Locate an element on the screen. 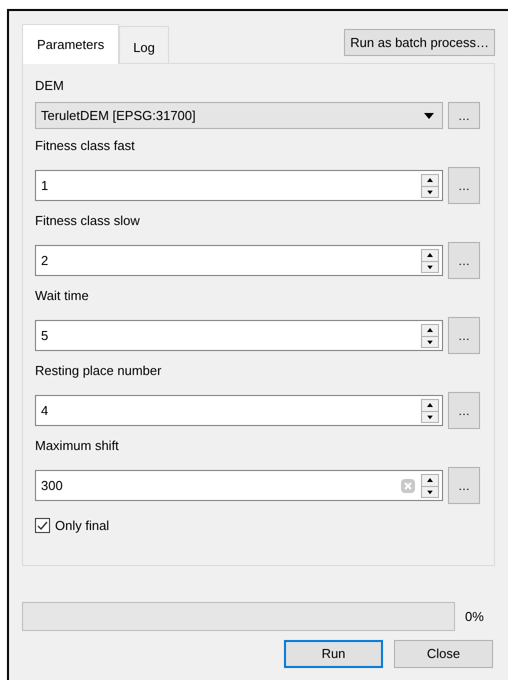 This screenshot has height=680, width=508. parameter-label: Resting place number is located at coordinates (98, 371).